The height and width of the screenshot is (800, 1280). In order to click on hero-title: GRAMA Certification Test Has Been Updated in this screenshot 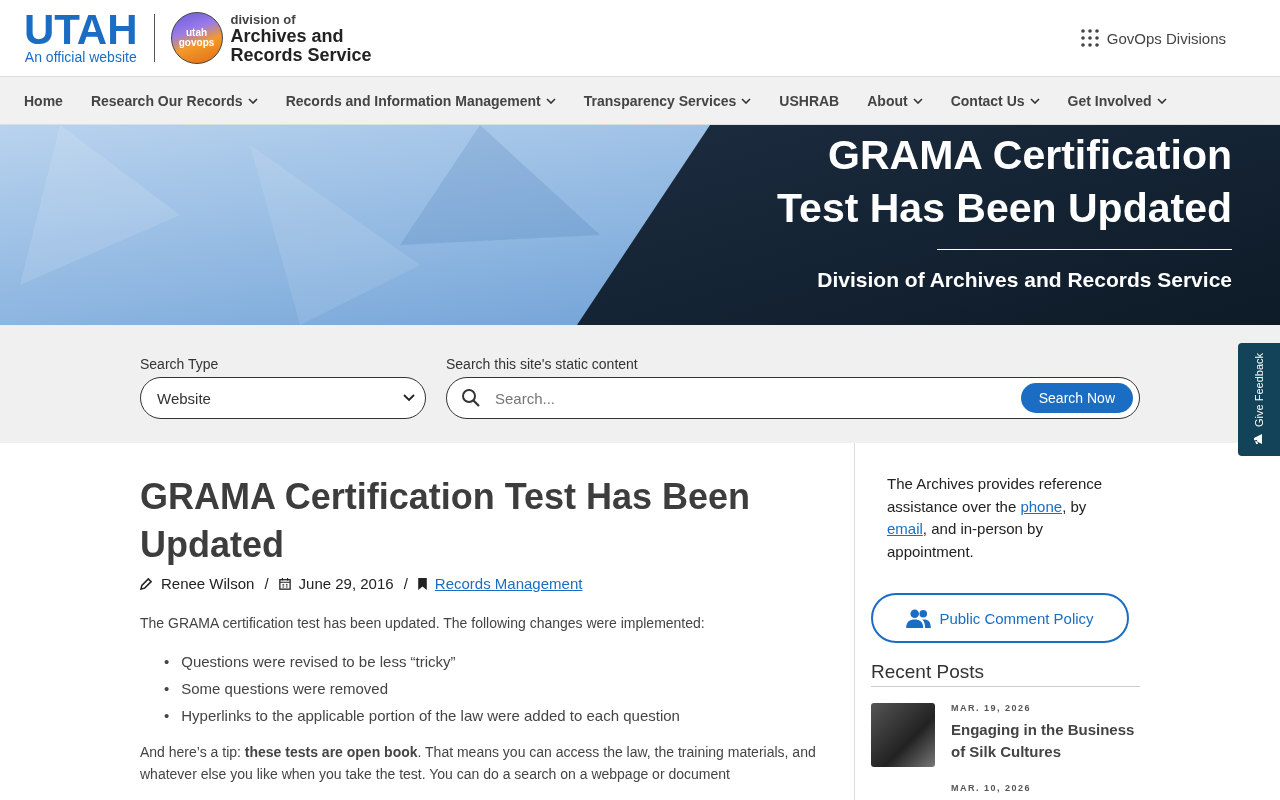, I will do `click(1004, 182)`.